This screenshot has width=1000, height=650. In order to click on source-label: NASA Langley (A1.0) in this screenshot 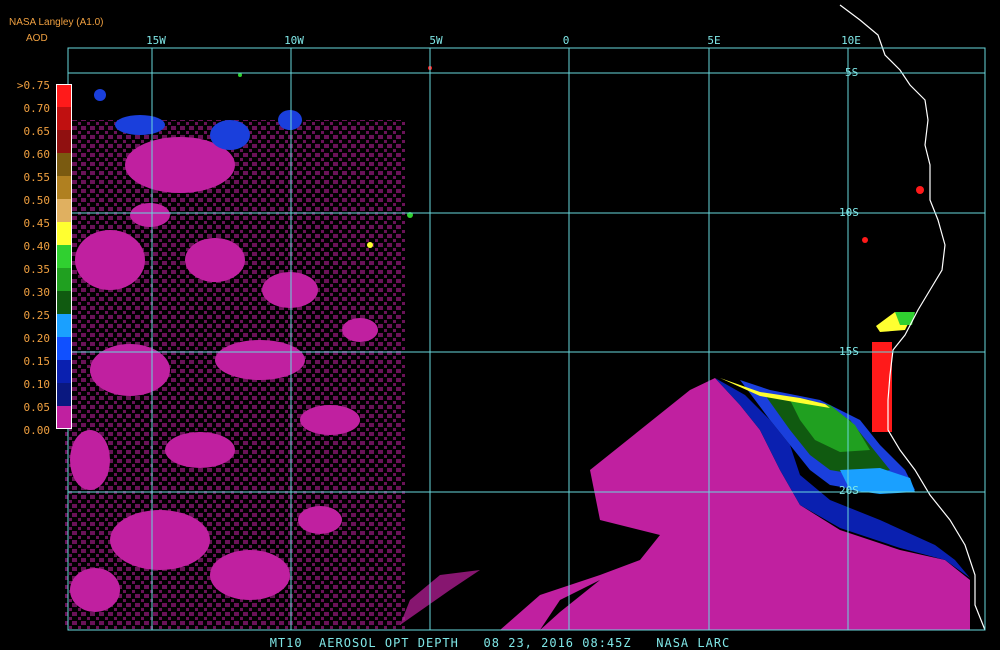, I will do `click(56, 22)`.